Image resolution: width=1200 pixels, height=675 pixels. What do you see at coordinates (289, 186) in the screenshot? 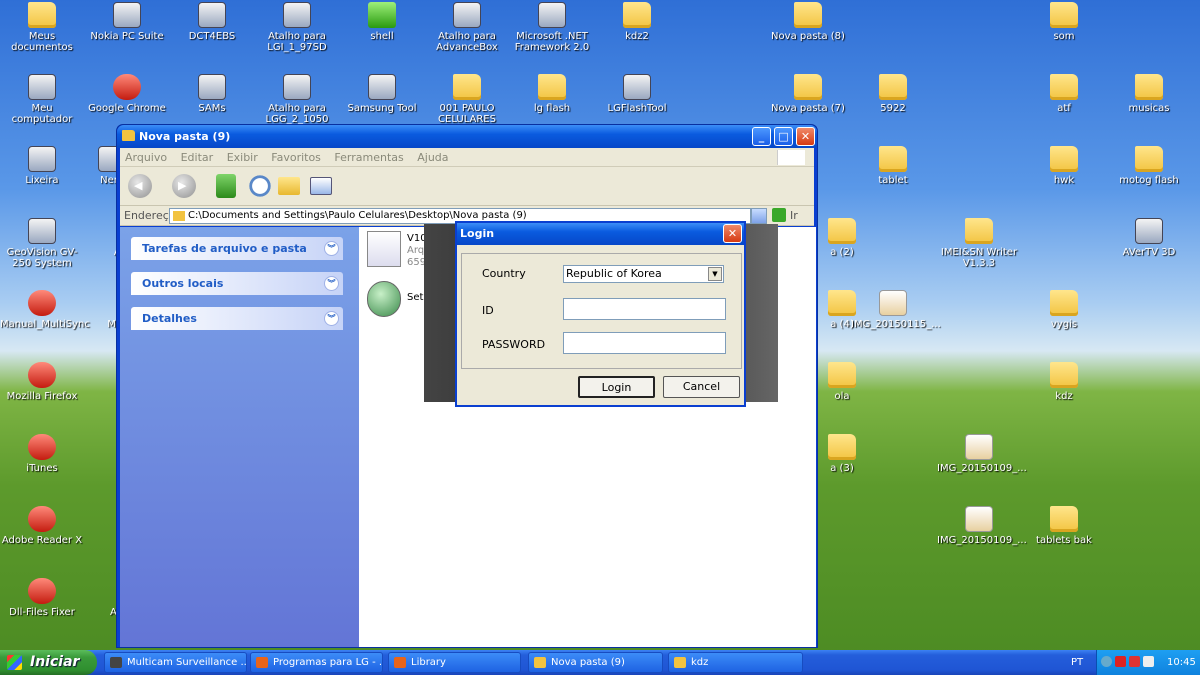
I see `folders-button` at bounding box center [289, 186].